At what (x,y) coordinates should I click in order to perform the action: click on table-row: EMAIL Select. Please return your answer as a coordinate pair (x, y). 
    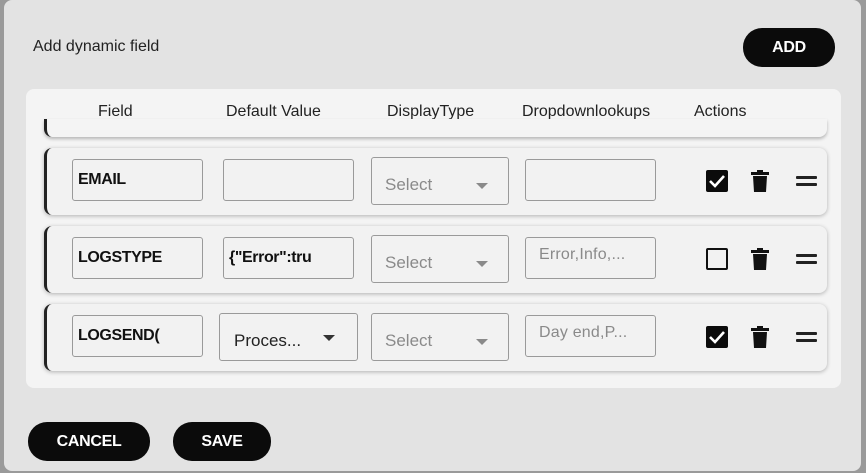
    Looking at the image, I should click on (435, 181).